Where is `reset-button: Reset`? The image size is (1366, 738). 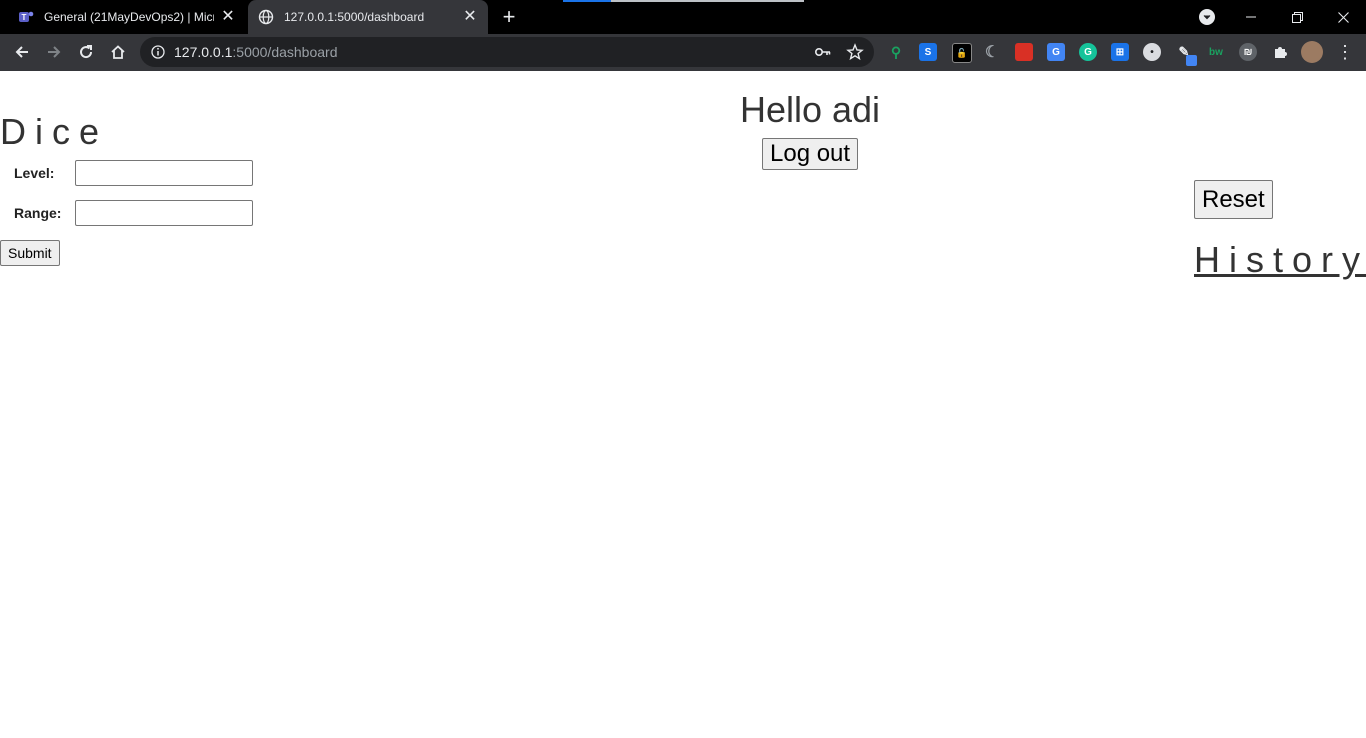
reset-button: Reset is located at coordinates (1233, 199).